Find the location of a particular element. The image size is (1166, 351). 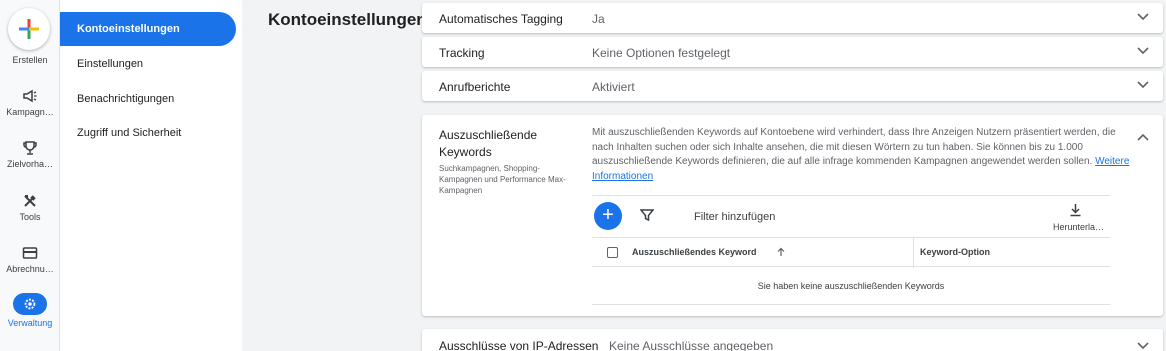

setting-label: Ausschlüsse von IP-Adressen is located at coordinates (519, 345).